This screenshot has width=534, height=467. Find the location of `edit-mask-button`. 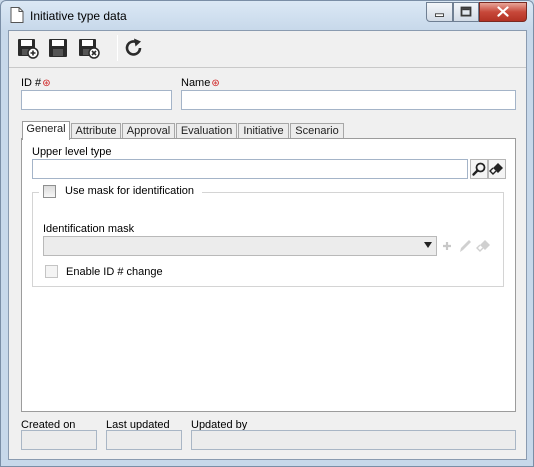

edit-mask-button is located at coordinates (465, 246).